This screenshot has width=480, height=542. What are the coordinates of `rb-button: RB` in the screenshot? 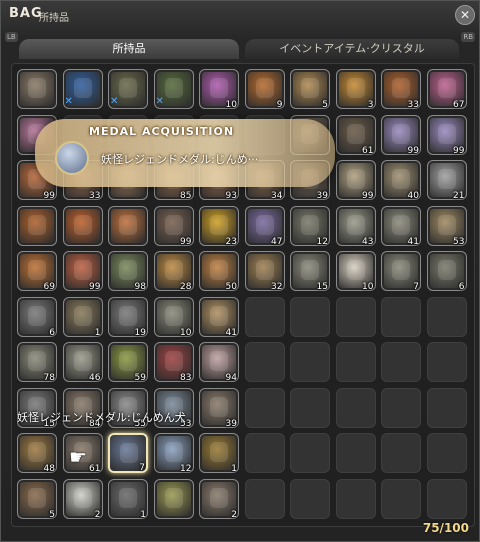 It's located at (468, 37).